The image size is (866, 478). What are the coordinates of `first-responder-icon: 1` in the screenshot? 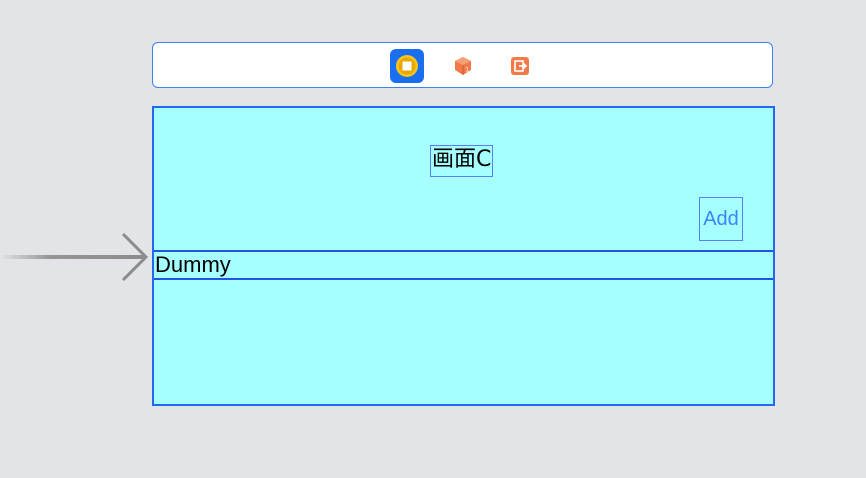 It's located at (463, 66).